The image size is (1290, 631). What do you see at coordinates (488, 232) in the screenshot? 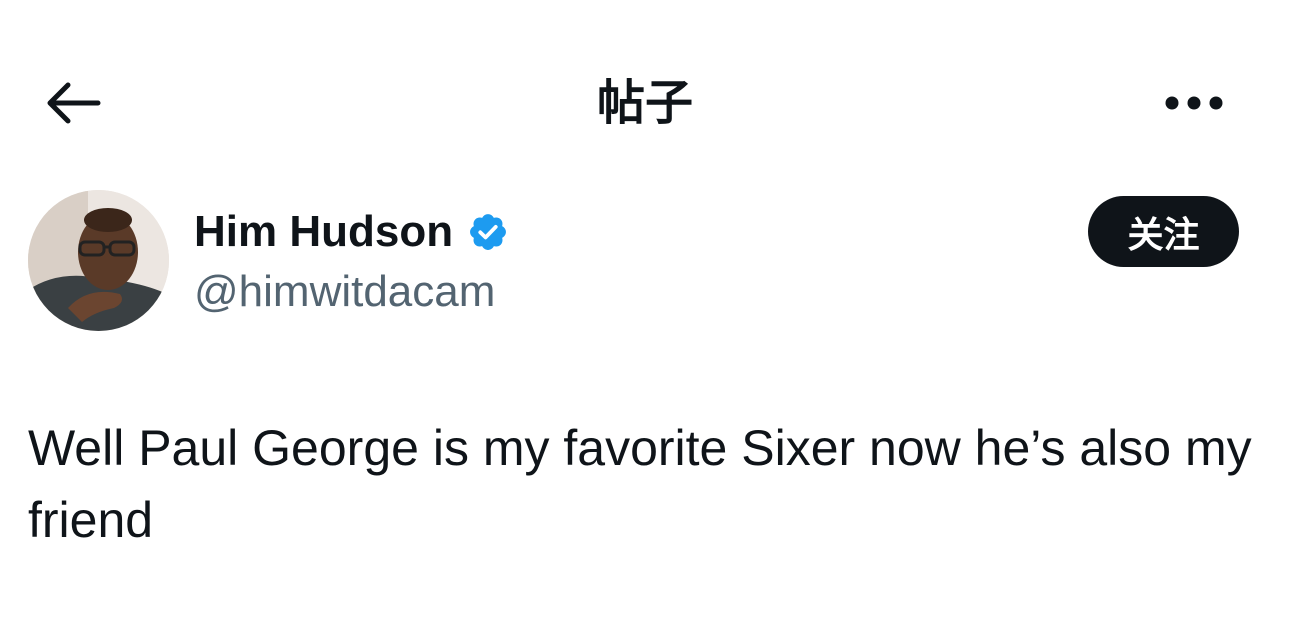
I see `verified-badge-icon` at bounding box center [488, 232].